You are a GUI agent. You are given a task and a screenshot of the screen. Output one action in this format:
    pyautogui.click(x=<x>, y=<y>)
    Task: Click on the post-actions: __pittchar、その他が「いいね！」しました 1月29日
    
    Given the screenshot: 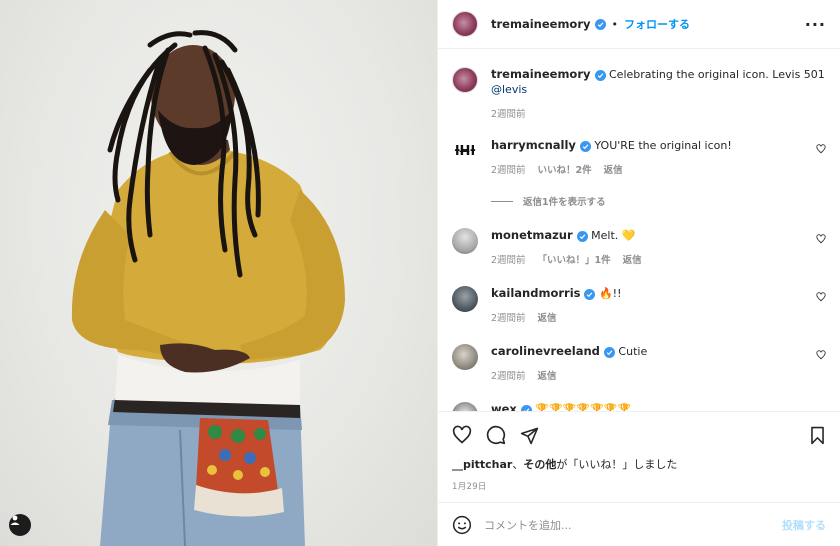 What is the action you would take?
    pyautogui.click(x=639, y=451)
    